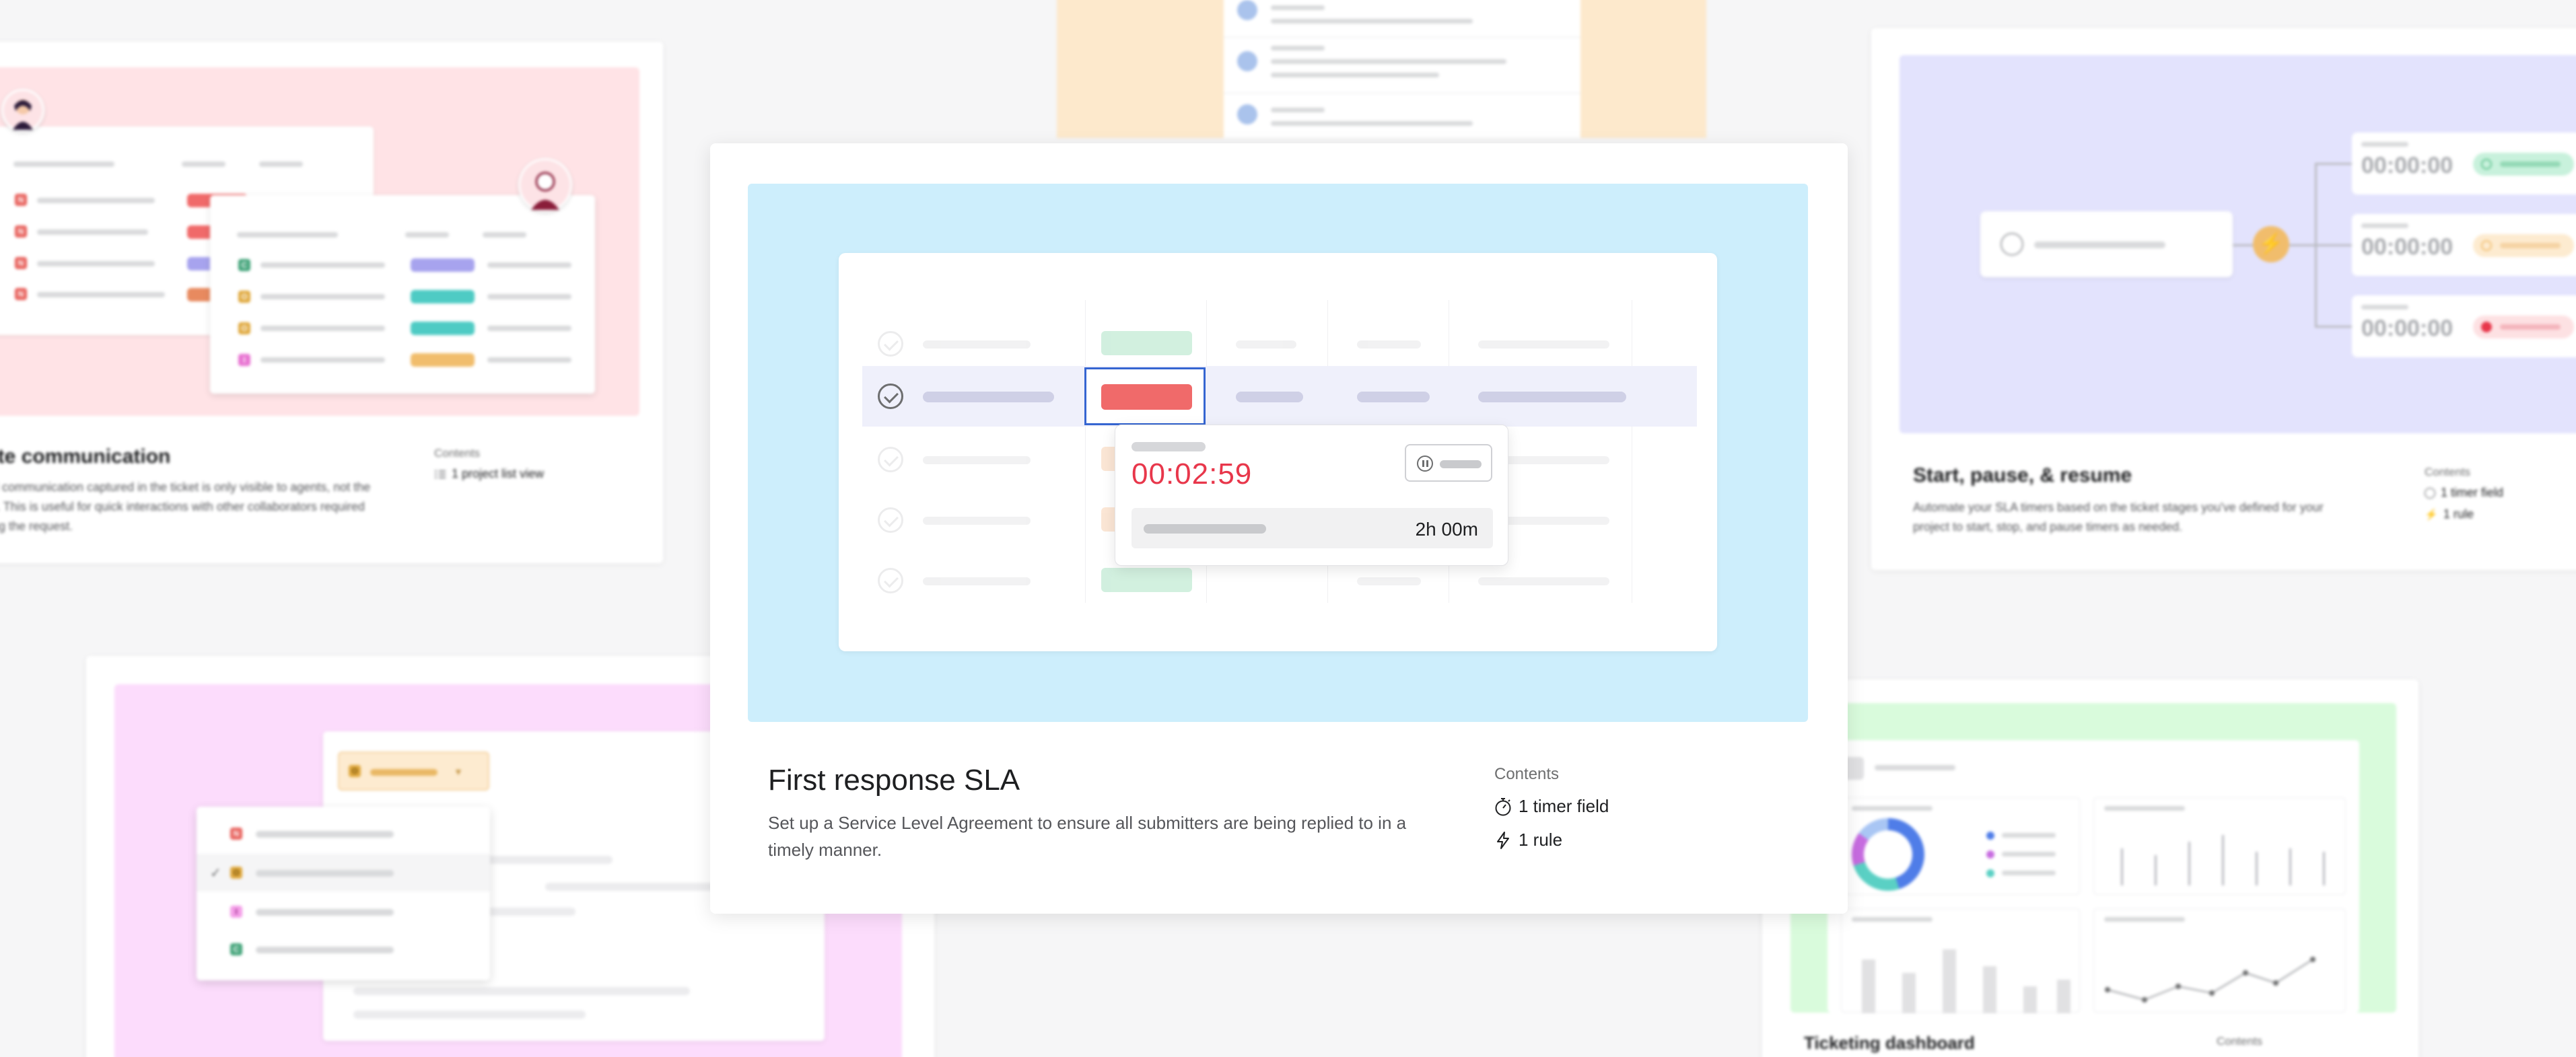  Describe the element at coordinates (2449, 514) in the screenshot. I see `contents-item: ⚡ 1 rule` at that location.